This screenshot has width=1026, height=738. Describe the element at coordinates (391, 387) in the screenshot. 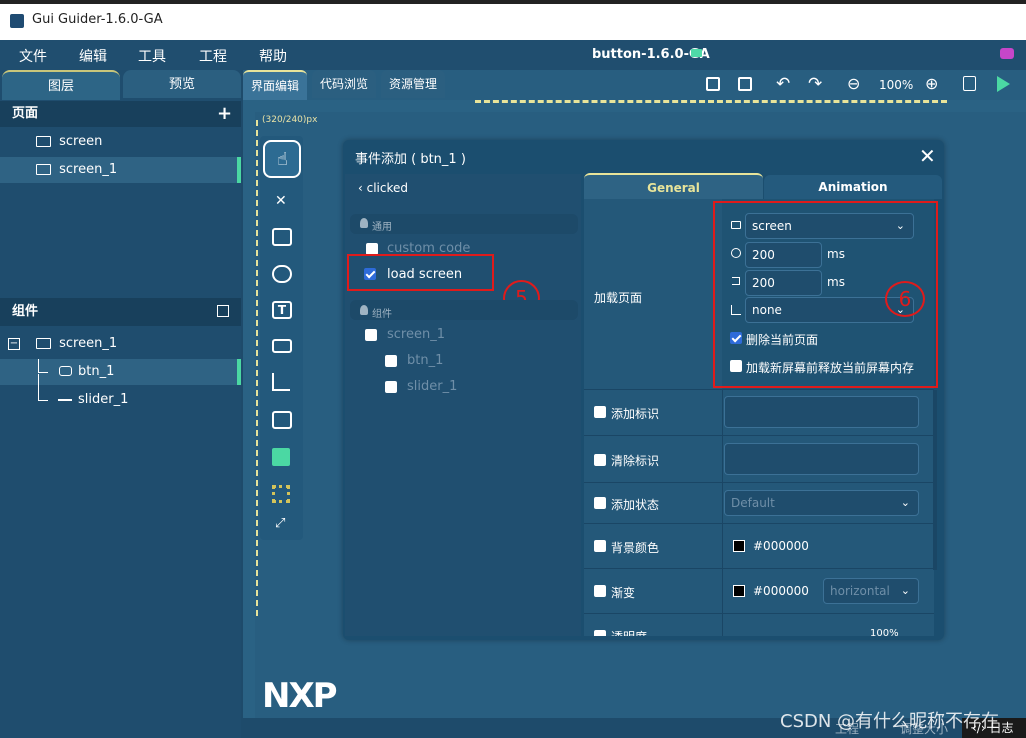

I see `slider-1-checkbox` at that location.